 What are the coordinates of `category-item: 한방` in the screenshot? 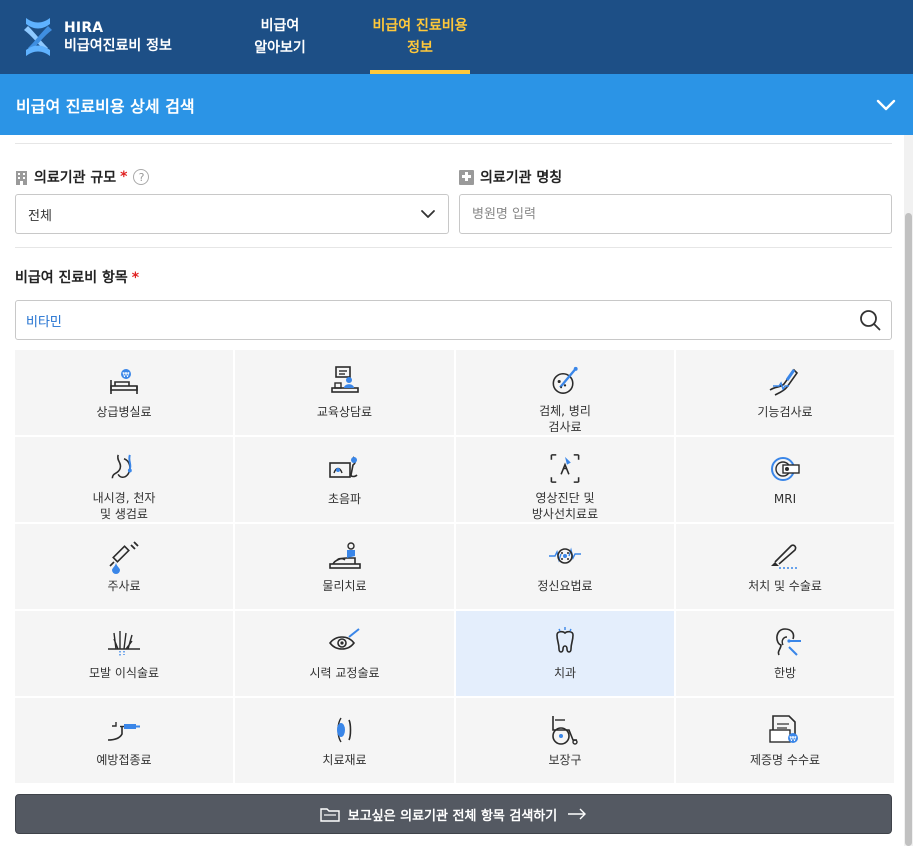 It's located at (785, 653).